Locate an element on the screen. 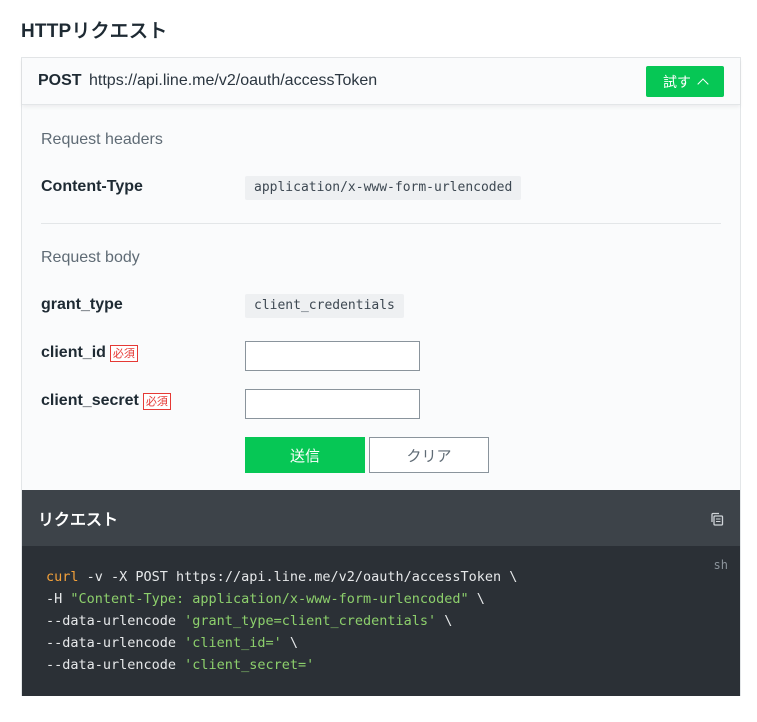 The height and width of the screenshot is (722, 757). copy-icon is located at coordinates (717, 519).